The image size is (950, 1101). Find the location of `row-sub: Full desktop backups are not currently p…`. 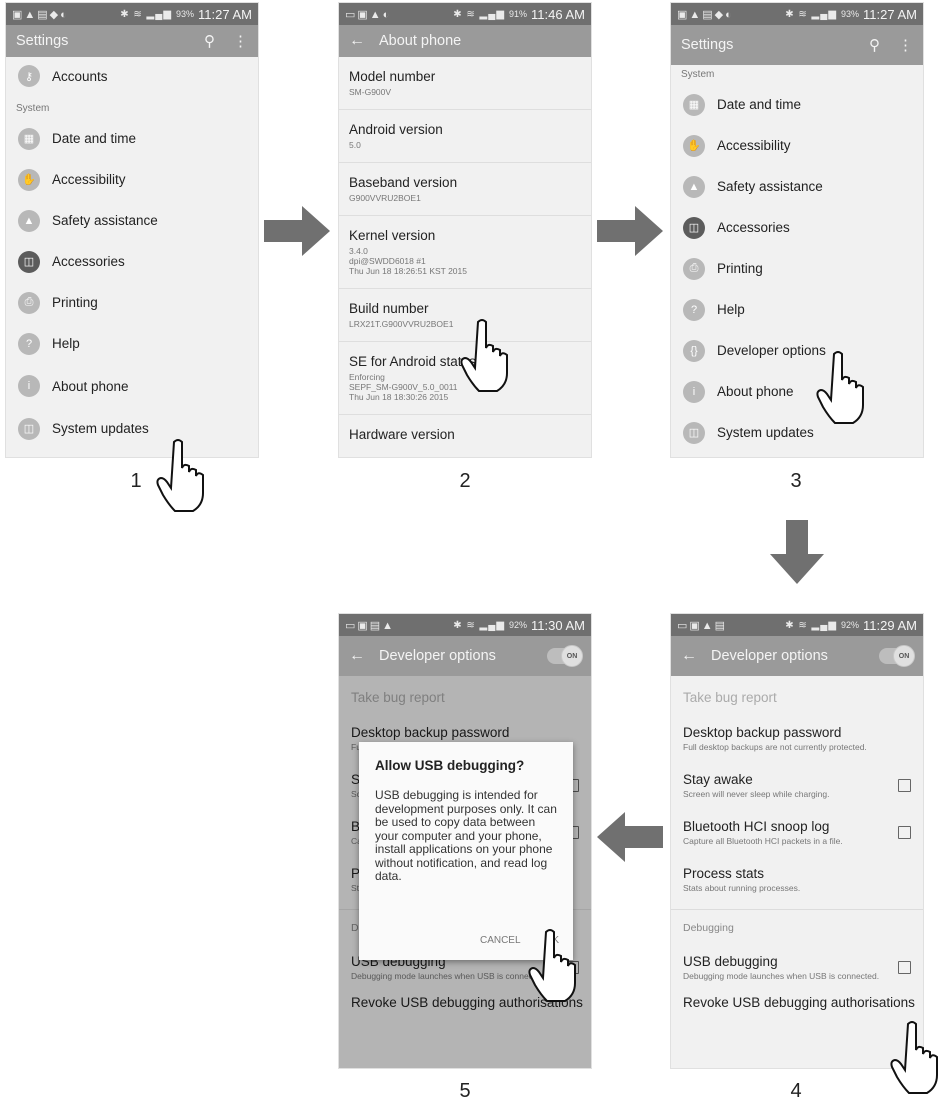

row-sub: Full desktop backups are not currently p… is located at coordinates (775, 747).